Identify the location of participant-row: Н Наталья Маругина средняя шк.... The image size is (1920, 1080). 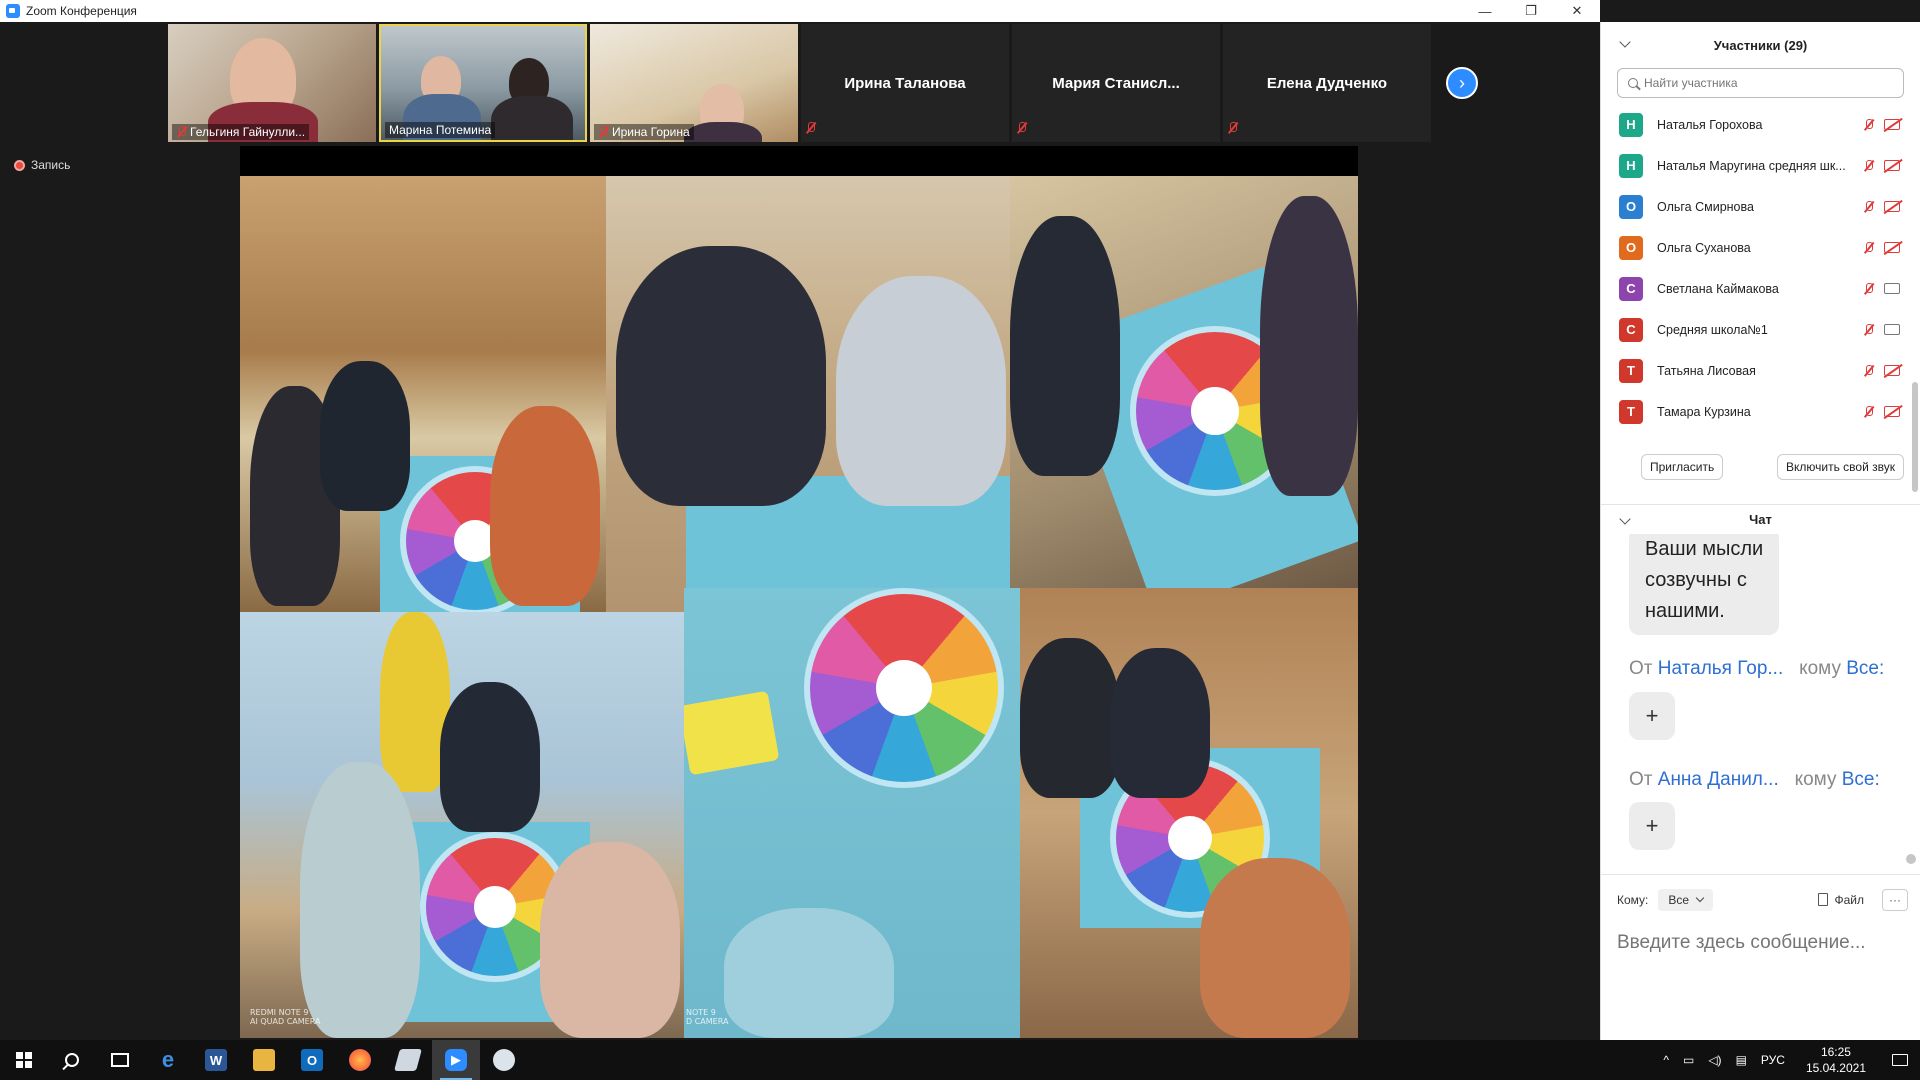
(1760, 165).